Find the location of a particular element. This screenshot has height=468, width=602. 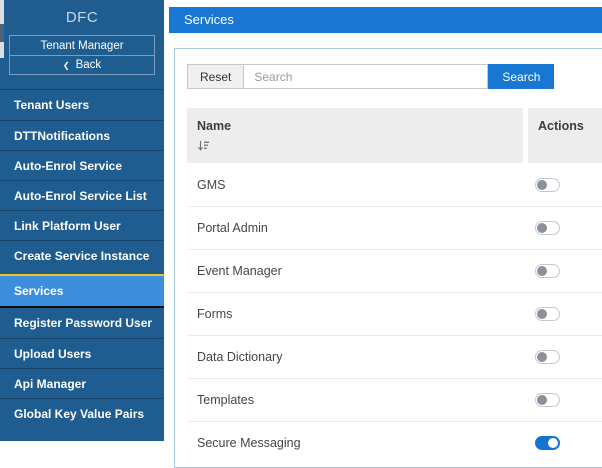

tenant-manager-button: Tenant Manager is located at coordinates (82, 45).